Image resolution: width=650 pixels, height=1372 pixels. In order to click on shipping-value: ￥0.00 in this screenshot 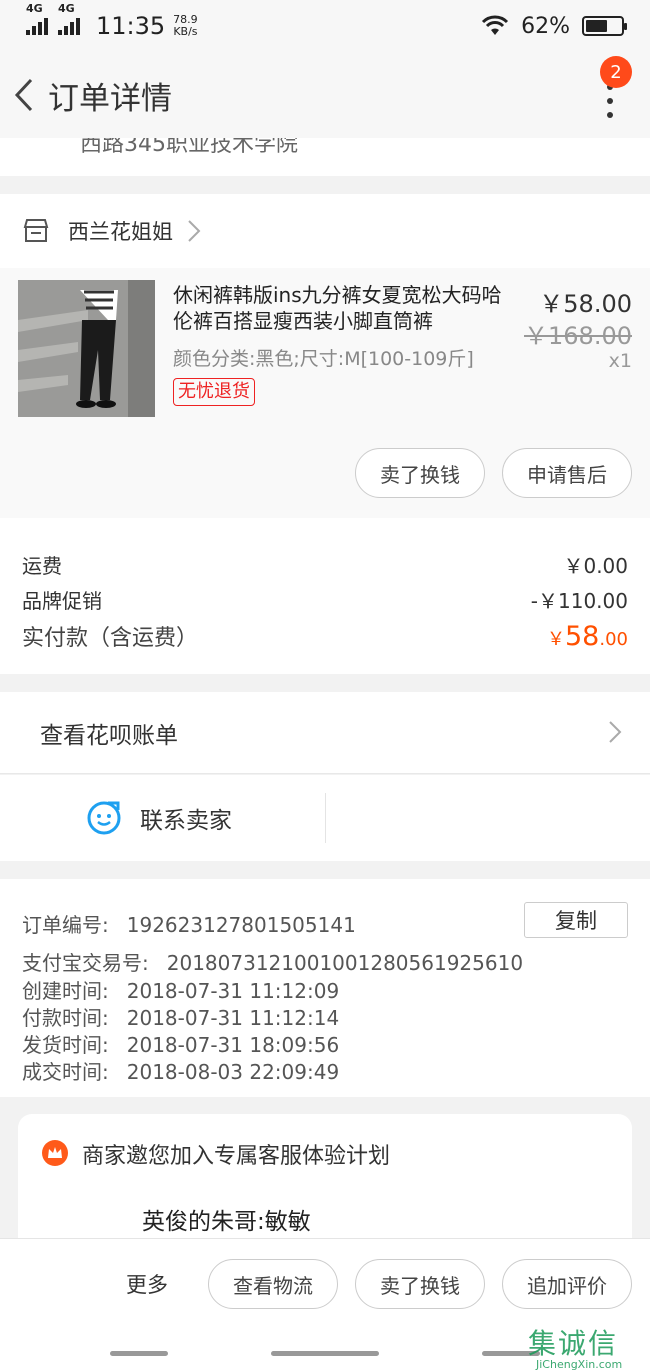, I will do `click(595, 566)`.